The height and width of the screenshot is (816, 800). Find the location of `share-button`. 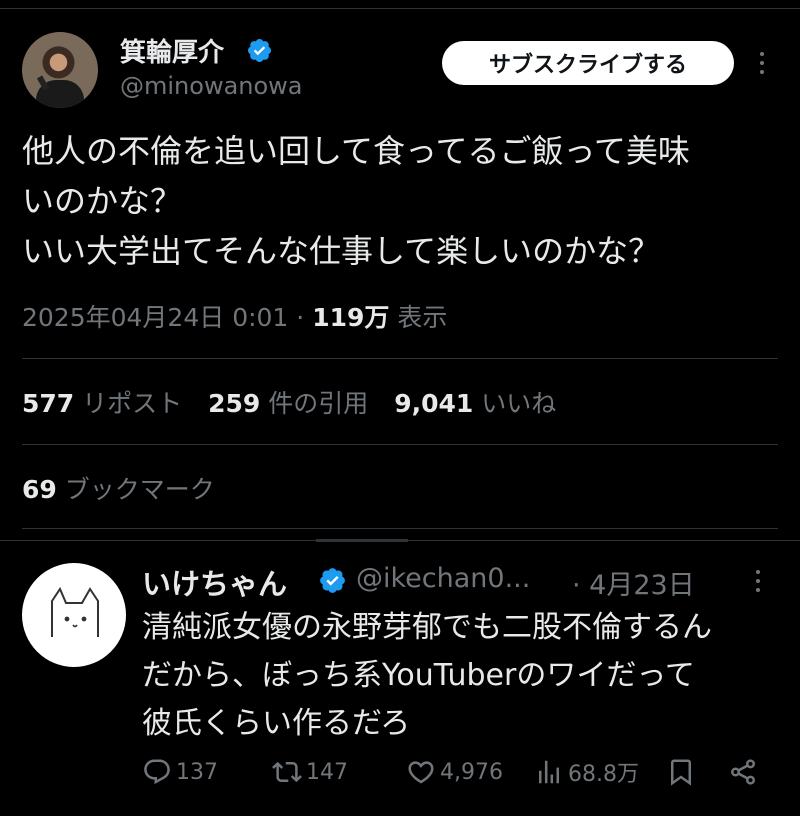

share-button is located at coordinates (743, 772).